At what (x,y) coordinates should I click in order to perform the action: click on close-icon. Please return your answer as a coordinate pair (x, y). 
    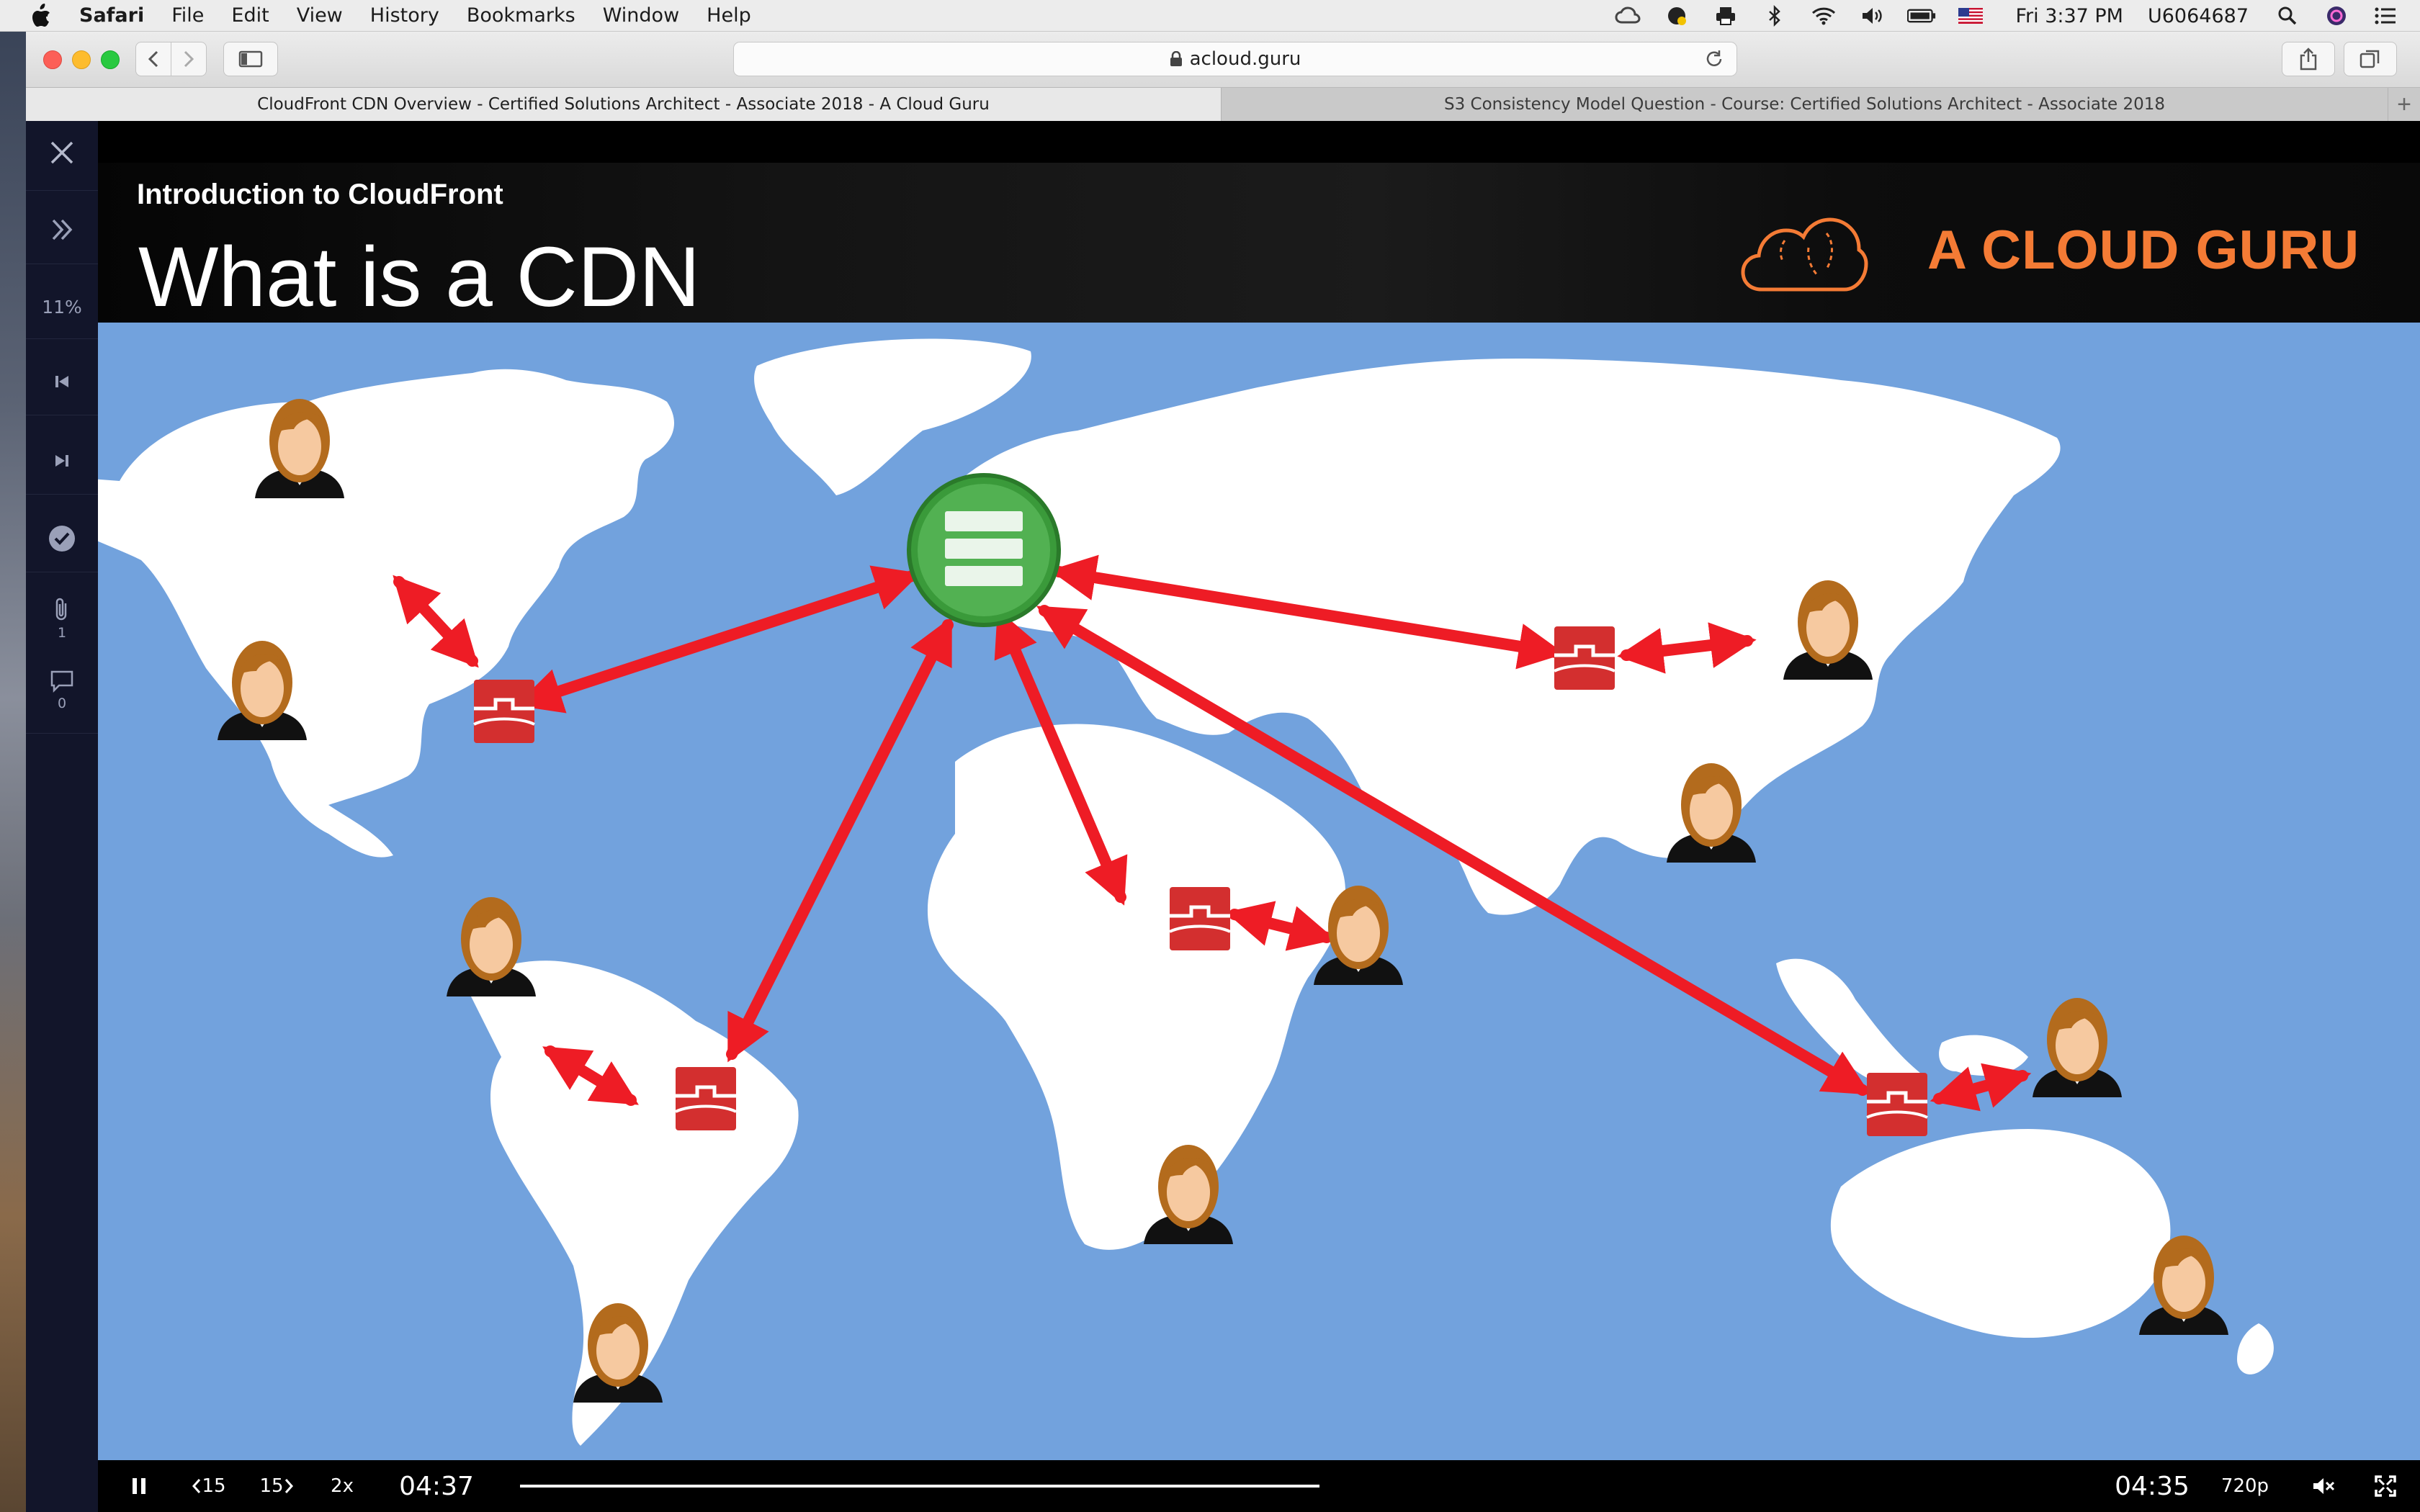
    Looking at the image, I should click on (61, 152).